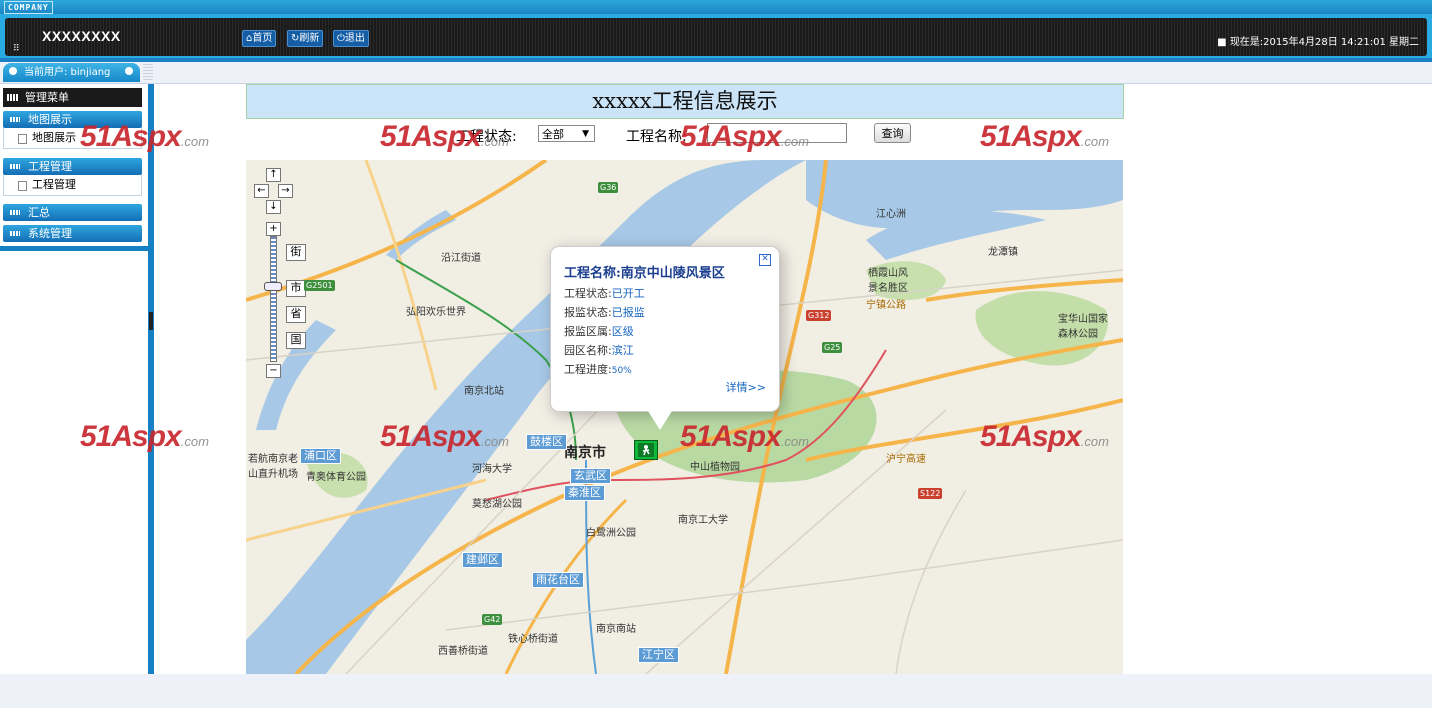 The width and height of the screenshot is (1432, 708). I want to click on map-label: 中山植物园, so click(715, 467).